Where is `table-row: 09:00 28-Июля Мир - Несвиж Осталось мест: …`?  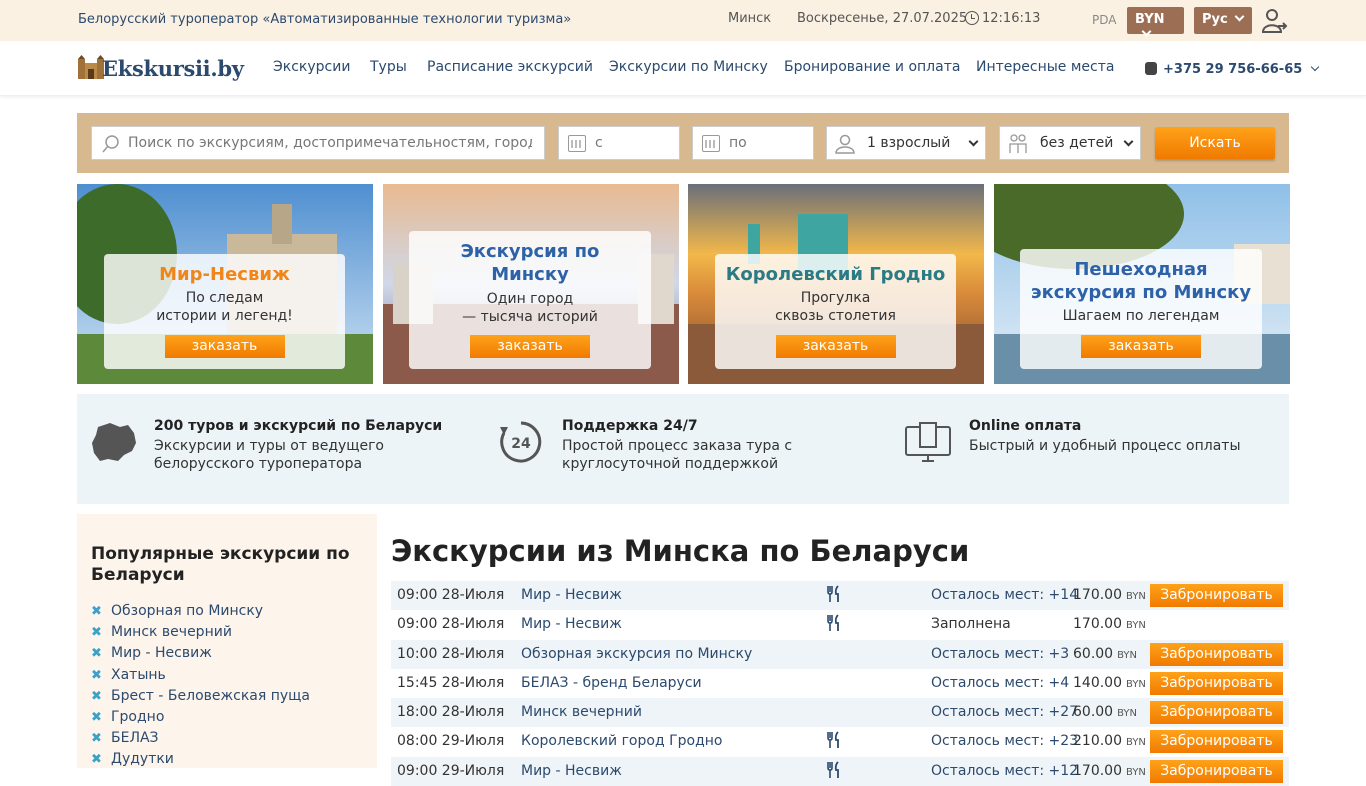
table-row: 09:00 28-Июля Мир - Несвиж Осталось мест: … is located at coordinates (840, 596).